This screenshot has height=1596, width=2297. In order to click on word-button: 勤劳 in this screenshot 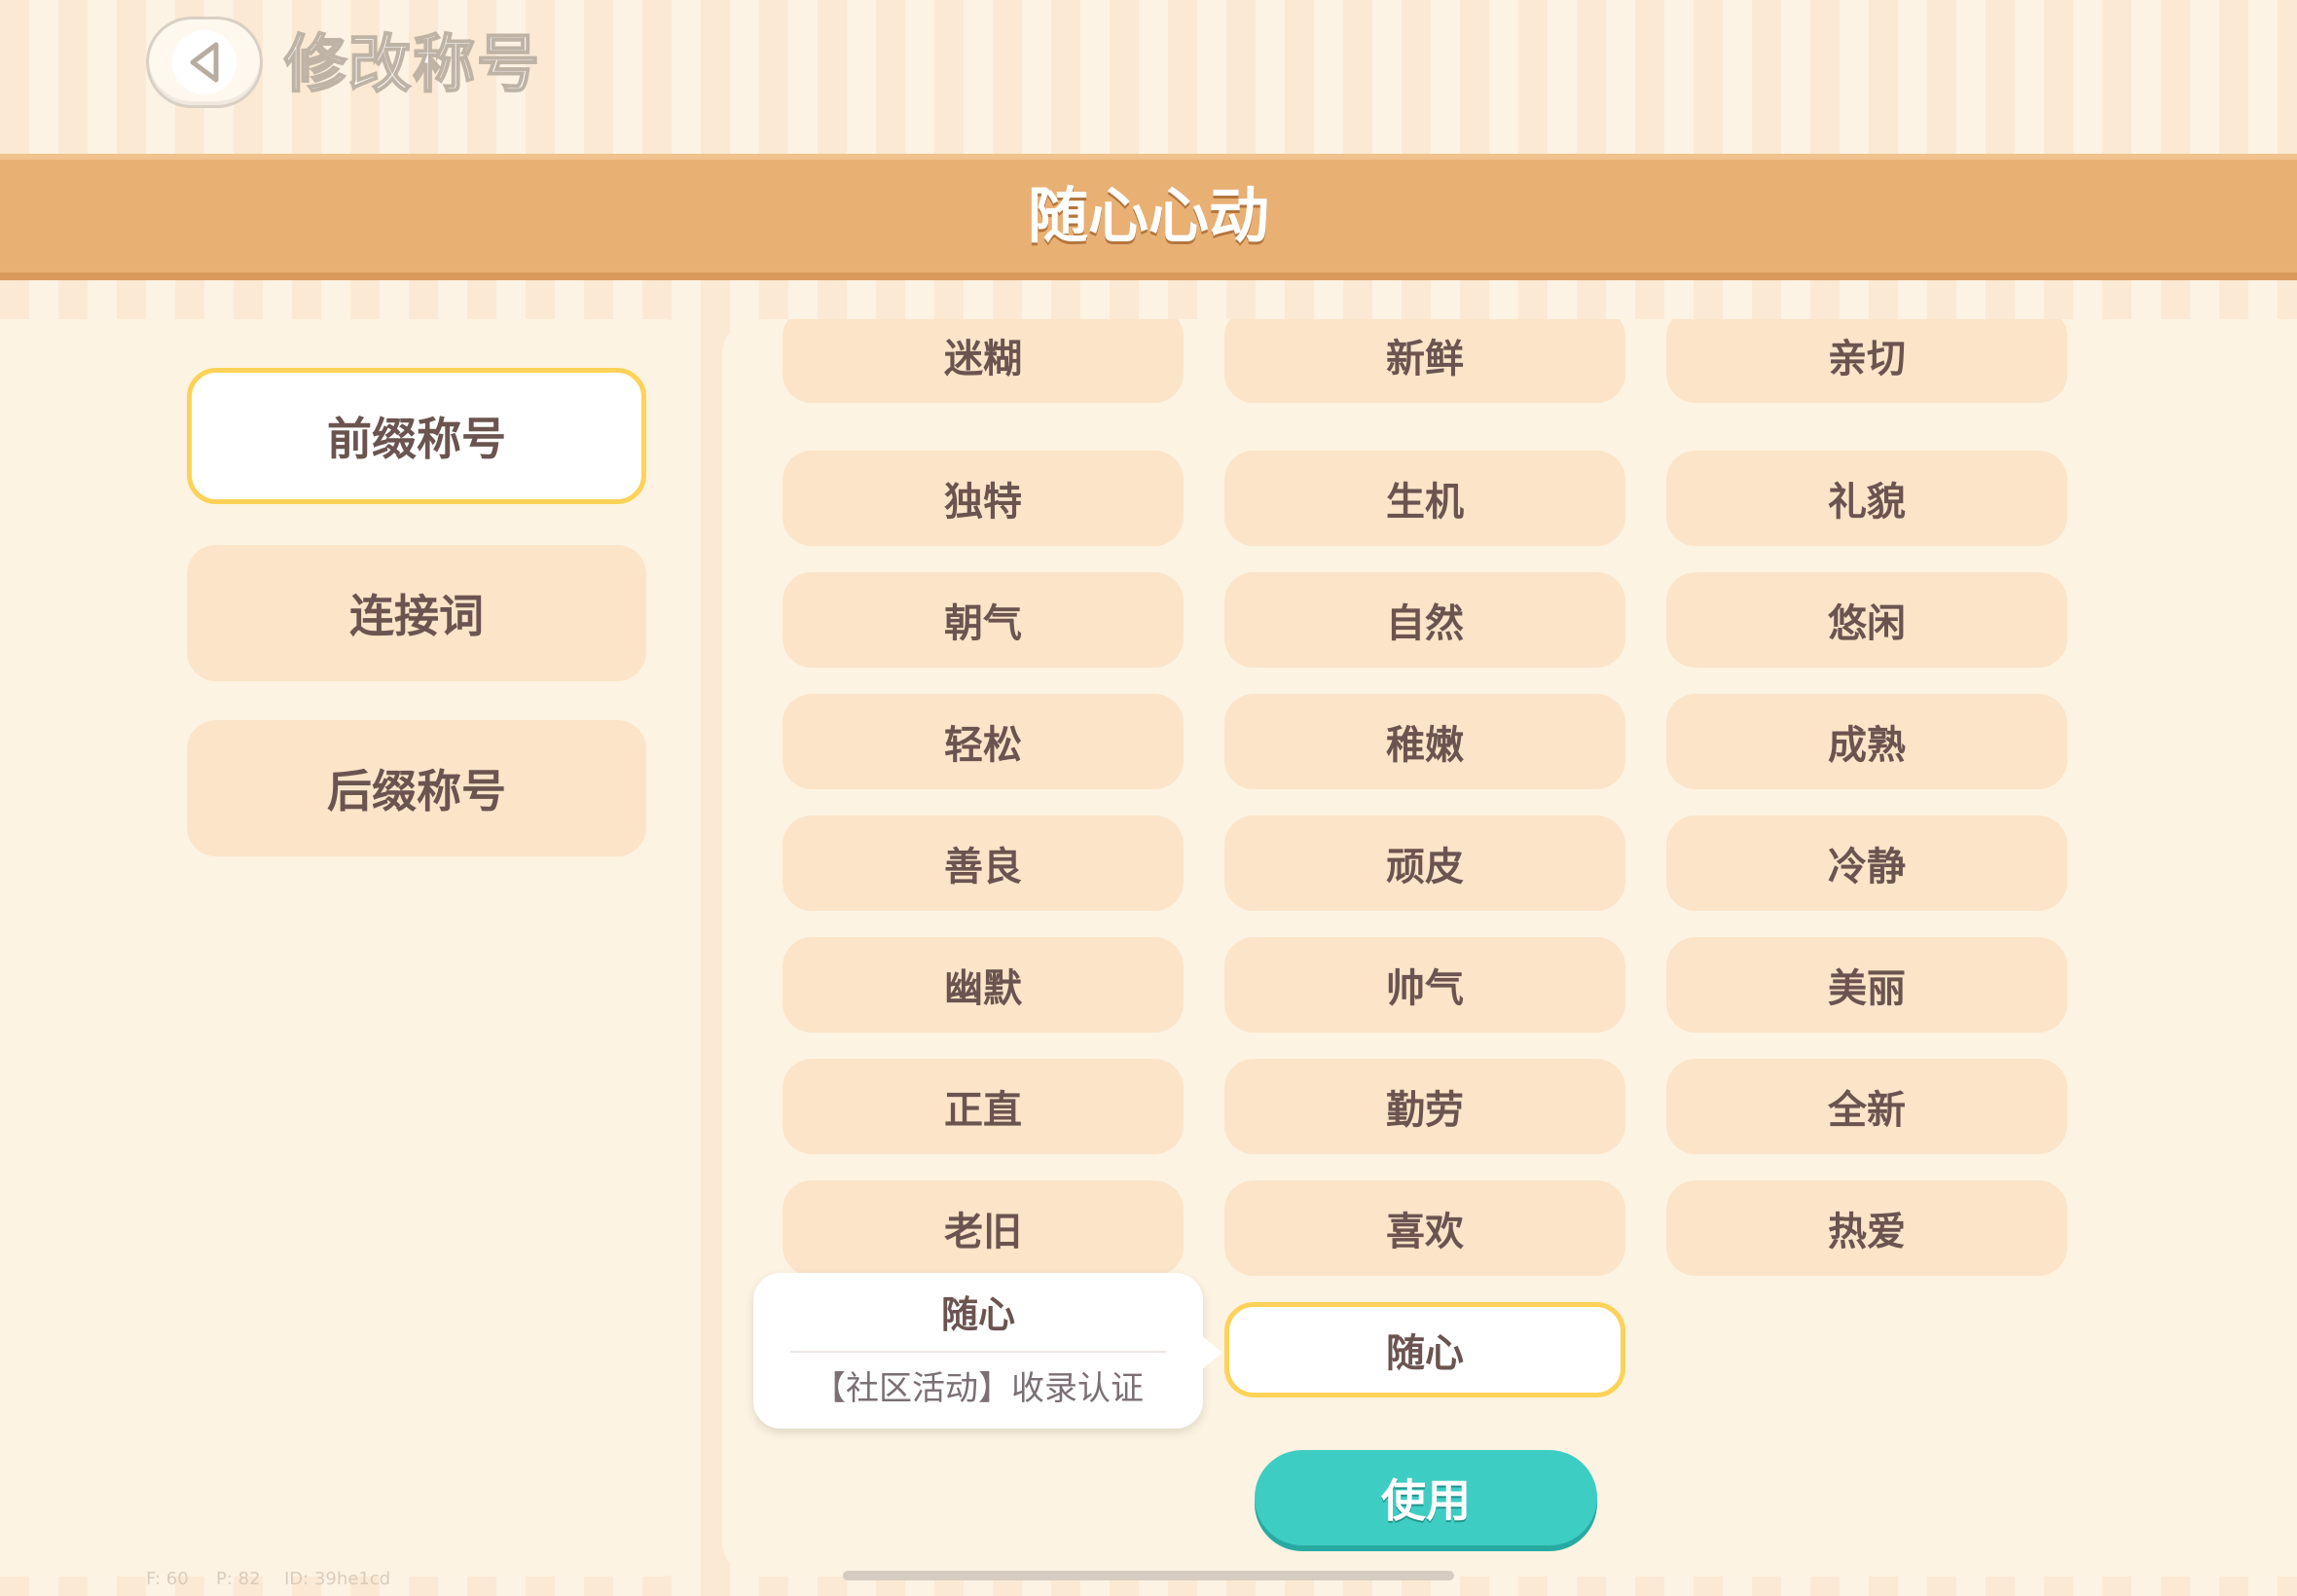, I will do `click(1424, 1107)`.